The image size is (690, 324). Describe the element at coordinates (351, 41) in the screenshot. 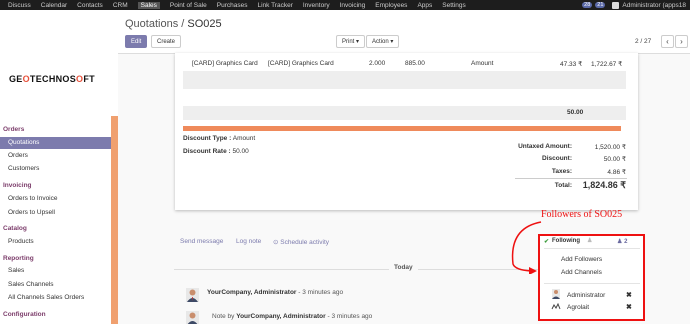

I see `print-button: Print ▾` at that location.